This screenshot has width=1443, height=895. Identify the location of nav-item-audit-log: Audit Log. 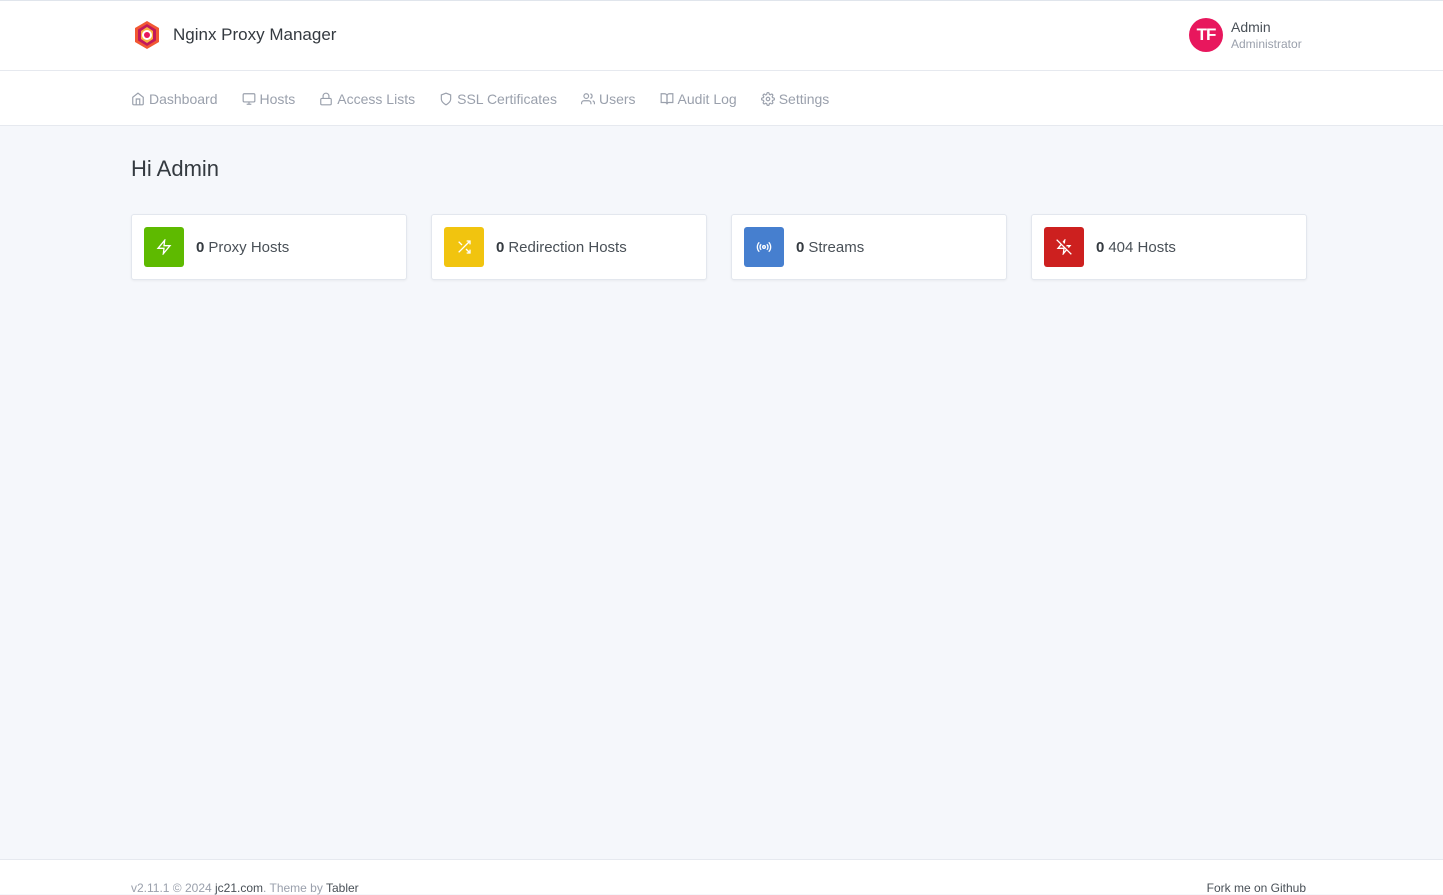
(698, 99).